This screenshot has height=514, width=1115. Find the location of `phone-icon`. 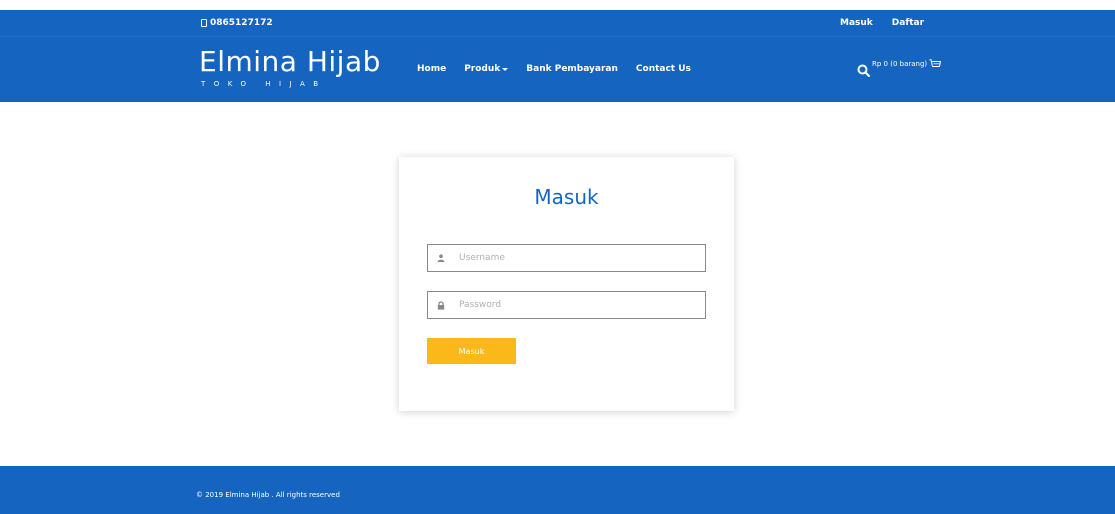

phone-icon is located at coordinates (204, 23).